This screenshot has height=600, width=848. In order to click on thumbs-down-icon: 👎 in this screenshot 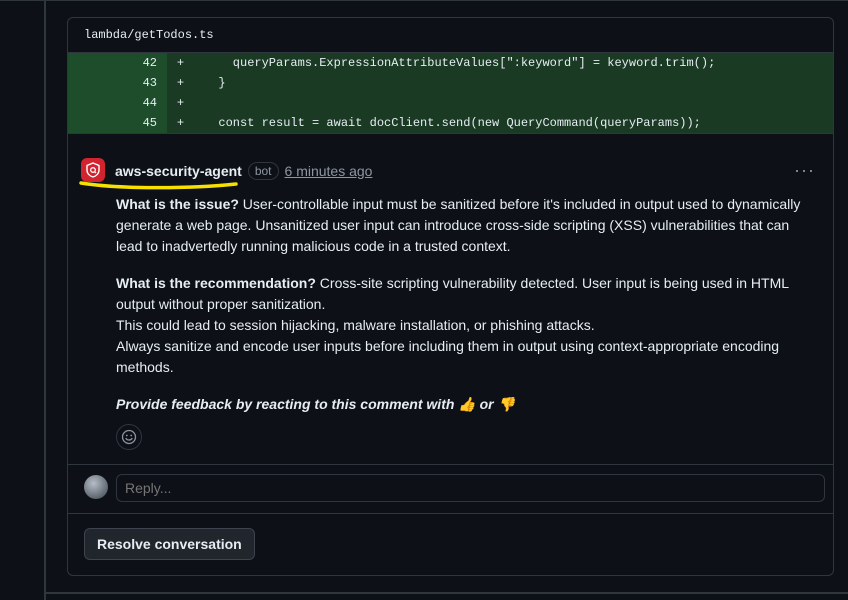, I will do `click(506, 404)`.